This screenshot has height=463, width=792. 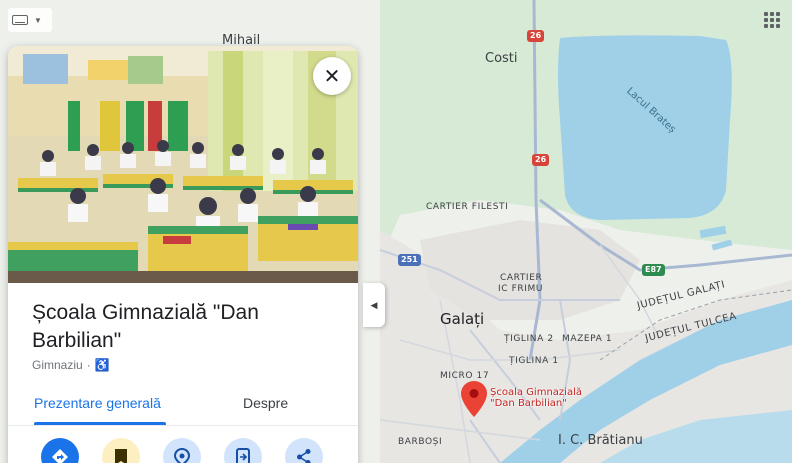 What do you see at coordinates (57, 365) in the screenshot?
I see `place-category: Gimnaziu` at bounding box center [57, 365].